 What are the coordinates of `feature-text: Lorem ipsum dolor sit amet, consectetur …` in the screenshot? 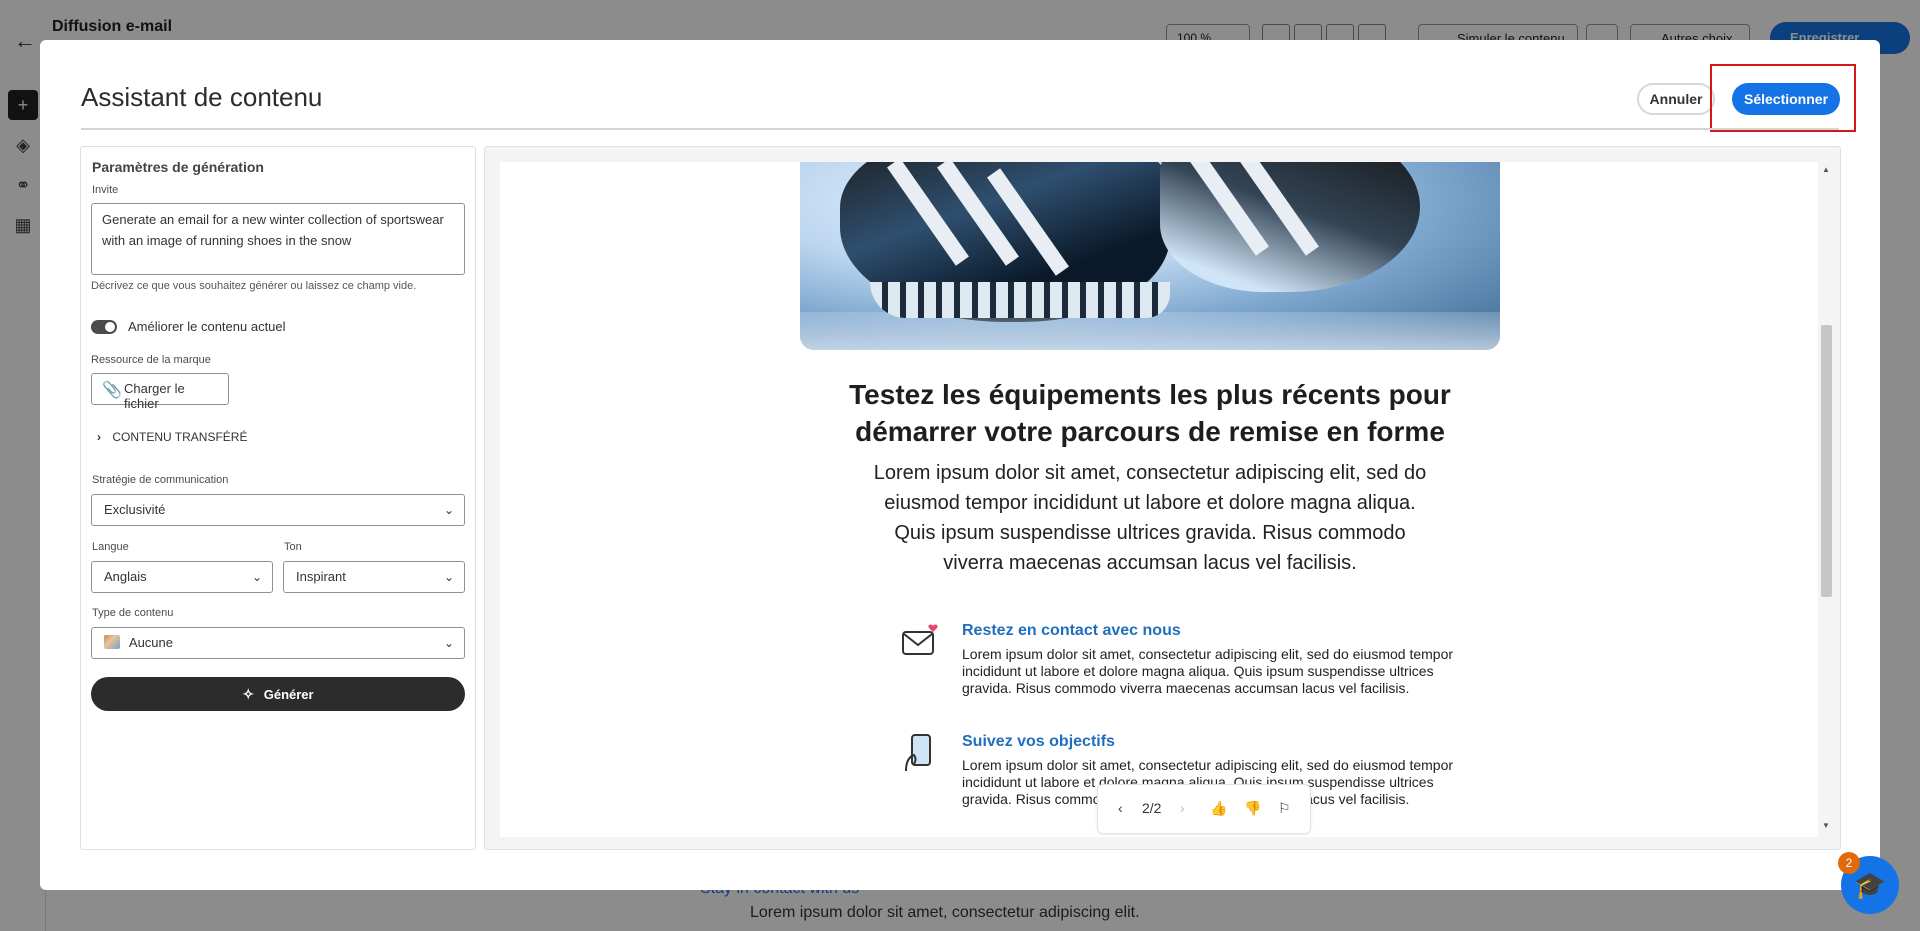 It's located at (1208, 671).